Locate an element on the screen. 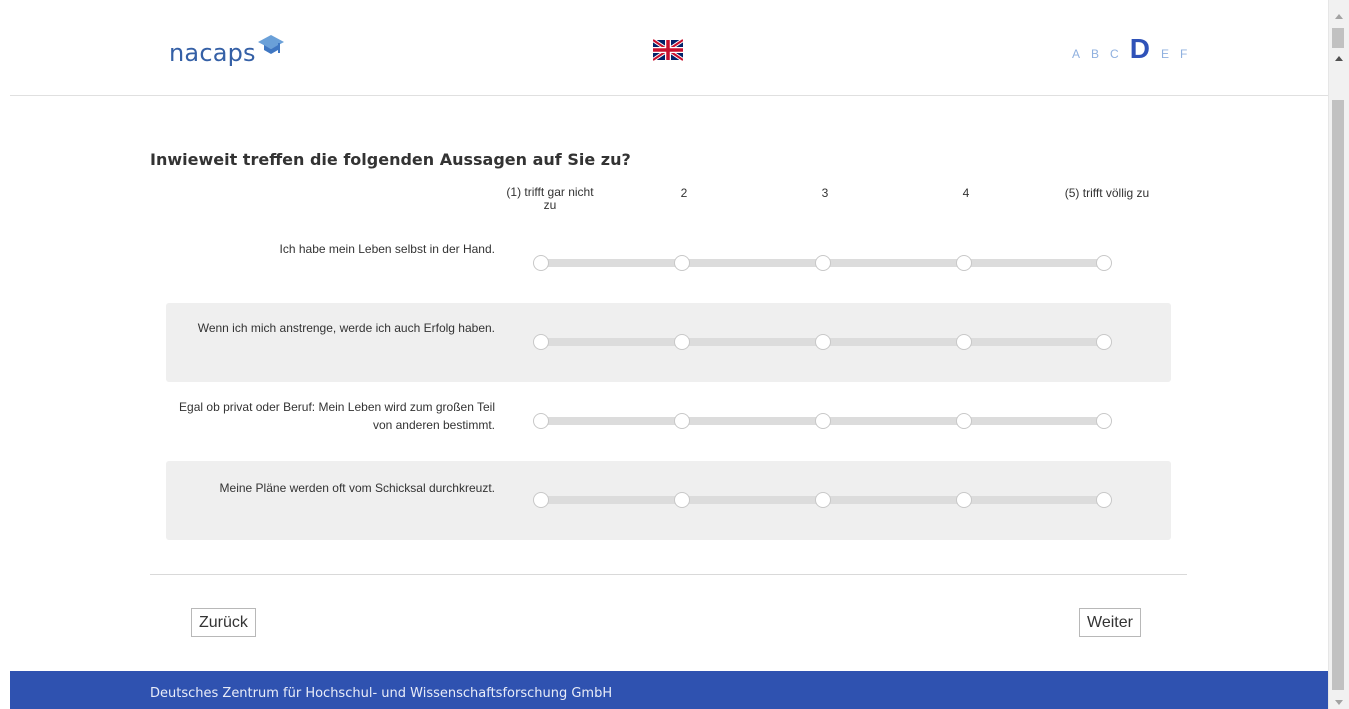 This screenshot has height=709, width=1349. section-progress: A B C D E F is located at coordinates (1129, 49).